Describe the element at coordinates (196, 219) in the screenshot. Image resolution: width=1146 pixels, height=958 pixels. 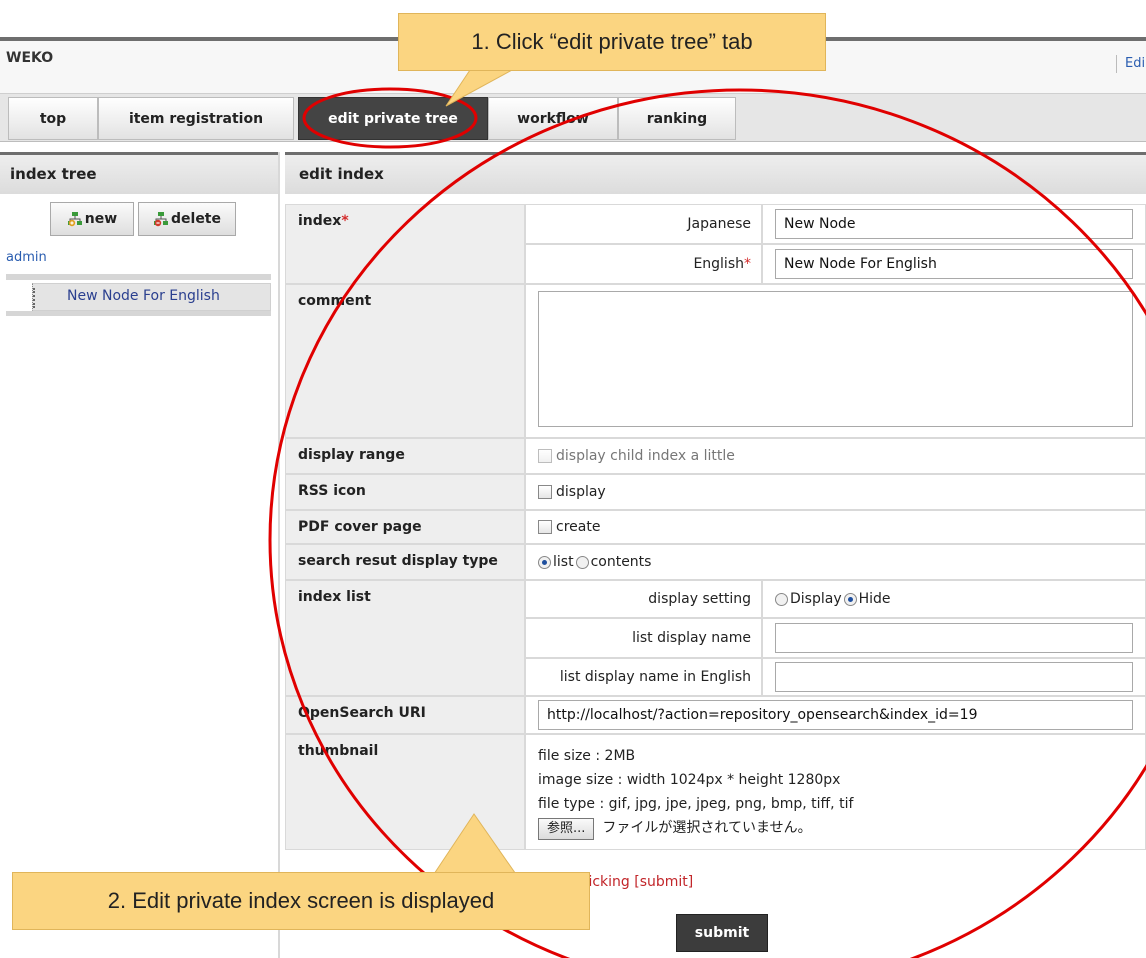
I see `delete-button-label: delete` at that location.